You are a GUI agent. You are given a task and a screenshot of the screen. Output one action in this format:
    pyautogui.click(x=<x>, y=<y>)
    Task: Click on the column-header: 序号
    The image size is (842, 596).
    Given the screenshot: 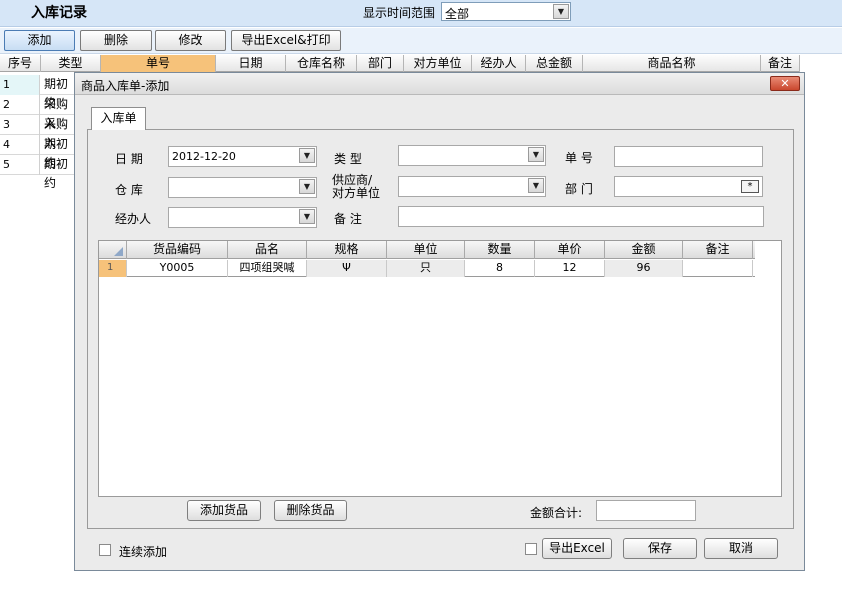 What is the action you would take?
    pyautogui.click(x=20, y=63)
    